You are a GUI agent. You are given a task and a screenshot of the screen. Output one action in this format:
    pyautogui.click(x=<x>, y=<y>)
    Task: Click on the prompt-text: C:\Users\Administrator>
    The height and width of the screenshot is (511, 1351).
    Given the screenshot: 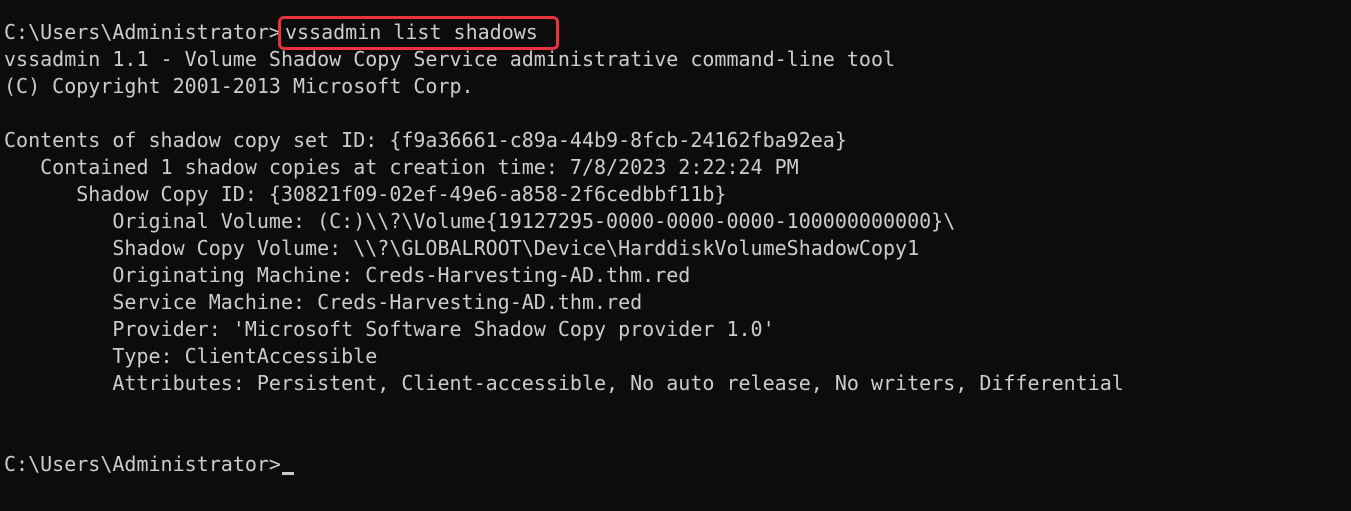 What is the action you would take?
    pyautogui.click(x=142, y=32)
    